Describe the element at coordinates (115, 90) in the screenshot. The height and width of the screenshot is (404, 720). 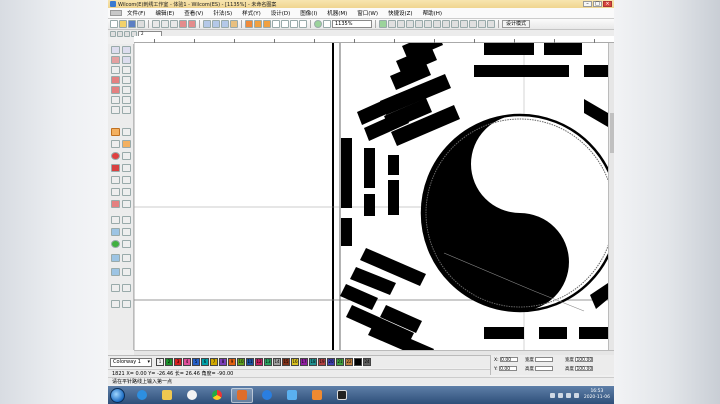
I see `column-tool-icon` at that location.